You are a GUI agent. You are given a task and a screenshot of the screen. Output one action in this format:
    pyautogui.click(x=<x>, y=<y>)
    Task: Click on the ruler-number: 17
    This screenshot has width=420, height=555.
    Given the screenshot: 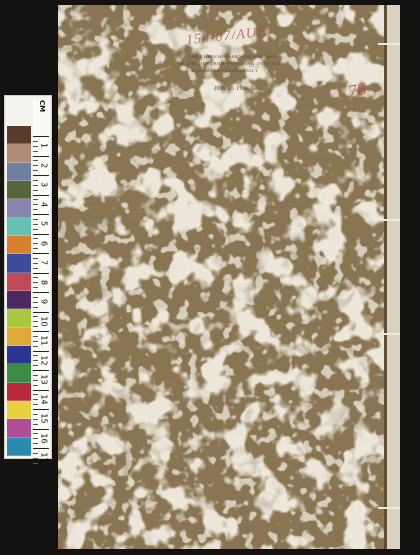 What is the action you would take?
    pyautogui.click(x=44, y=457)
    